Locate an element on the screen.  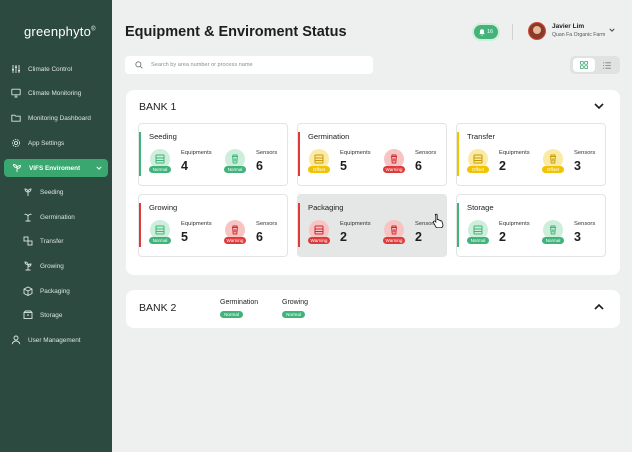
card-title: Transfer is located at coordinates (481, 136).